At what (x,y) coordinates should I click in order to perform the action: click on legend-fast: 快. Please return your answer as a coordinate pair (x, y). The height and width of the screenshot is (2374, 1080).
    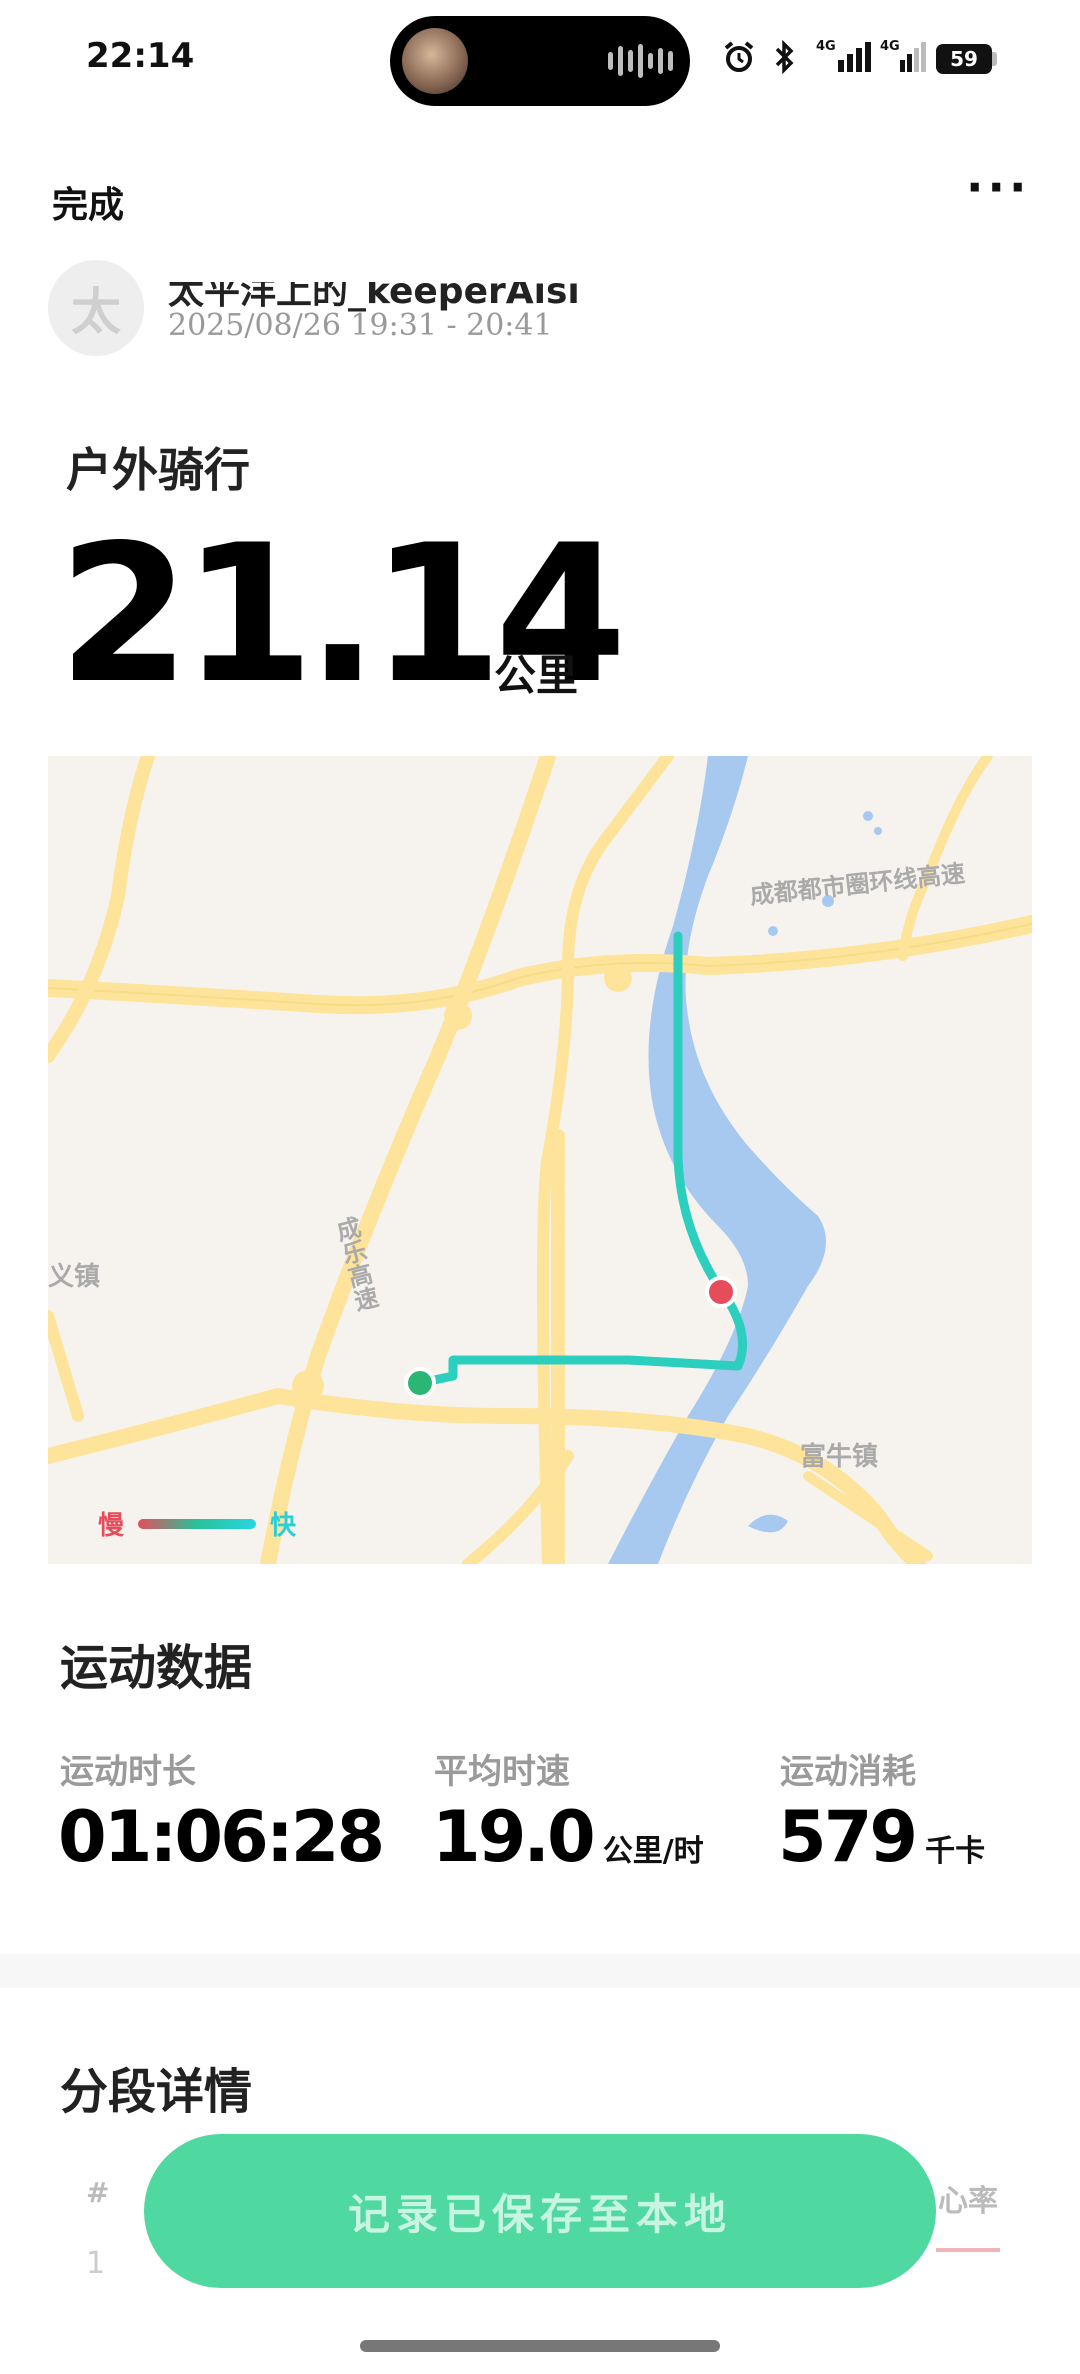
    Looking at the image, I should click on (283, 1526).